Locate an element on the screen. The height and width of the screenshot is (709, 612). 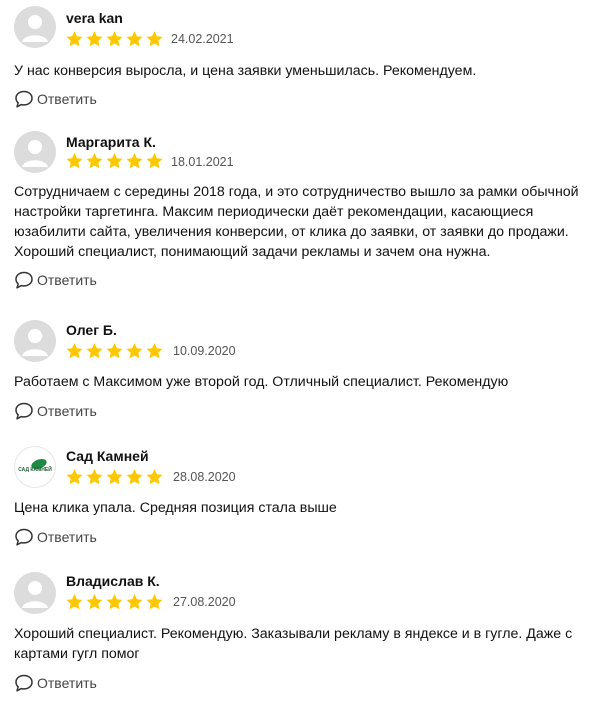
review-date: 10.09.2020 is located at coordinates (204, 351).